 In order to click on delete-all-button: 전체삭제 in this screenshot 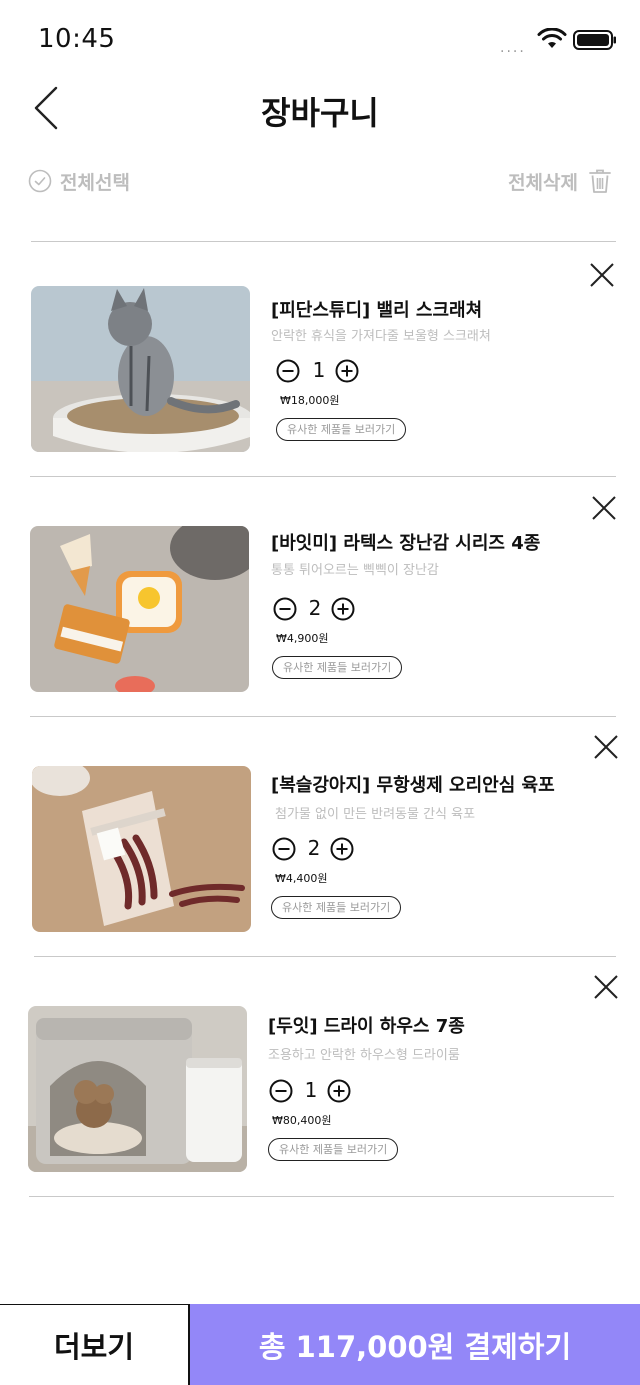, I will do `click(560, 181)`.